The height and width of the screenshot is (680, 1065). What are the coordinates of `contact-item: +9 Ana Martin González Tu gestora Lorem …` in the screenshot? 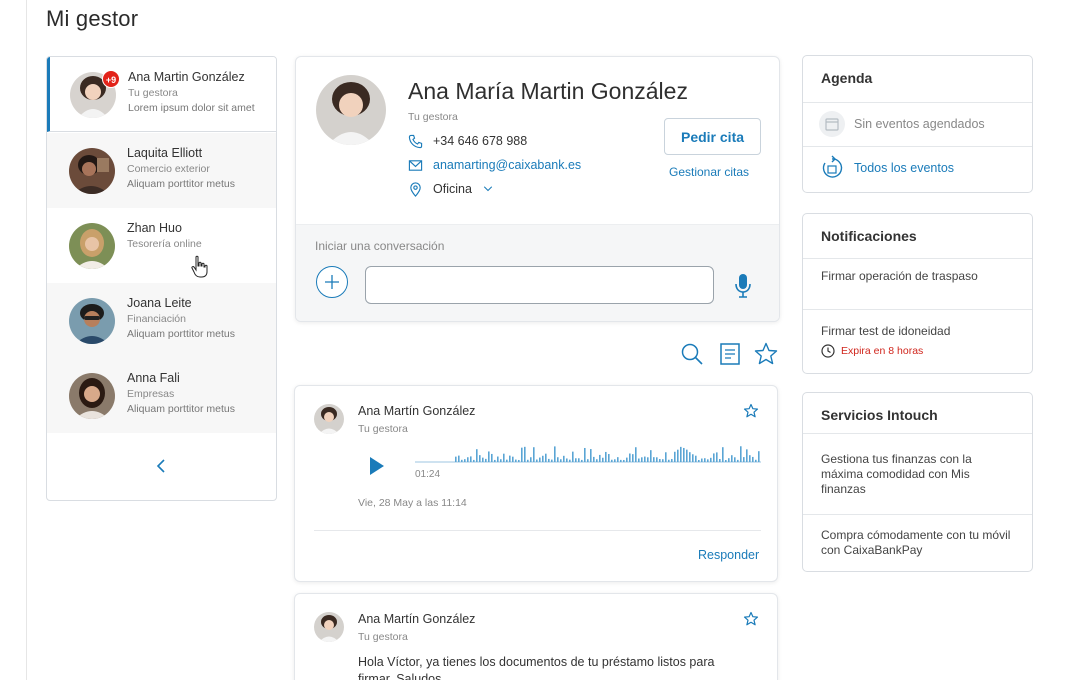 It's located at (161, 94).